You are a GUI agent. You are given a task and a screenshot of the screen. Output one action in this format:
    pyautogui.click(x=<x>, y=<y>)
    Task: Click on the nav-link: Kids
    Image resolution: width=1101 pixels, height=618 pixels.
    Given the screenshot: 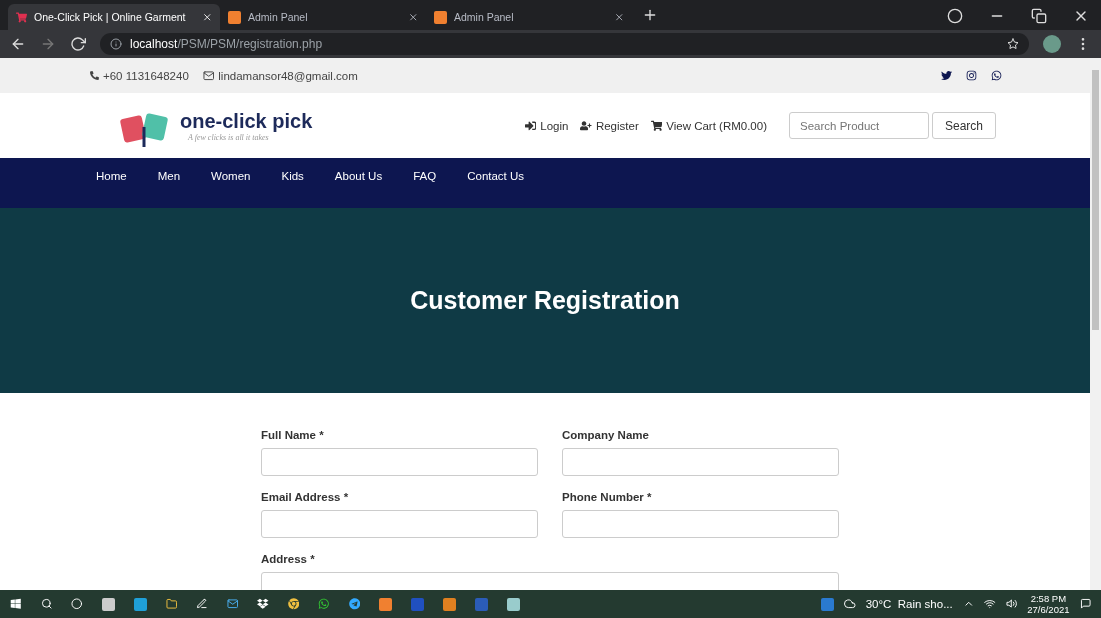 What is the action you would take?
    pyautogui.click(x=292, y=177)
    